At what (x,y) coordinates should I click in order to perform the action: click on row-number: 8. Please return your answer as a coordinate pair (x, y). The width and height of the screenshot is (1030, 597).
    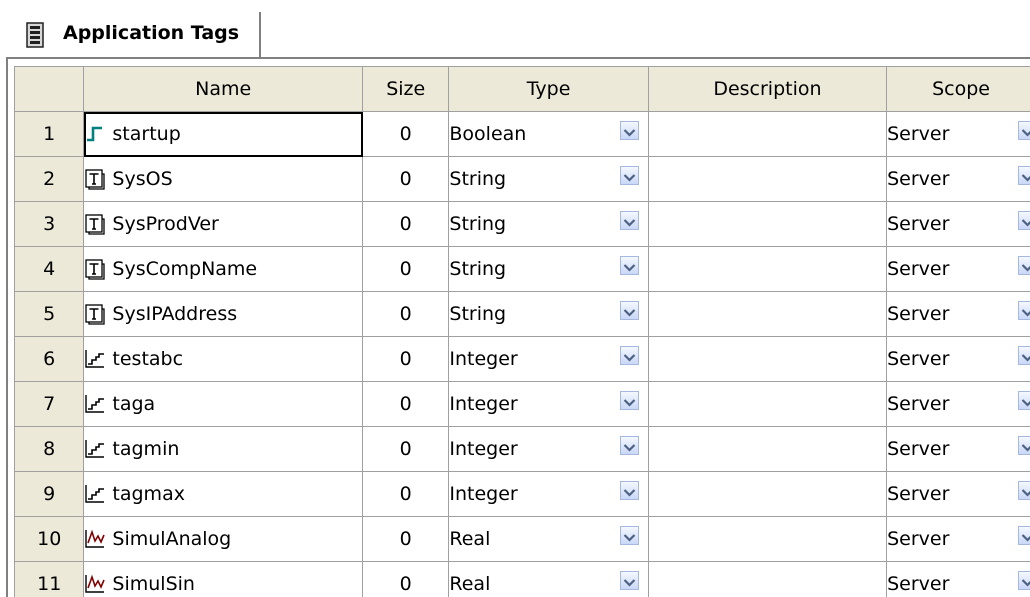
    Looking at the image, I should click on (49, 449).